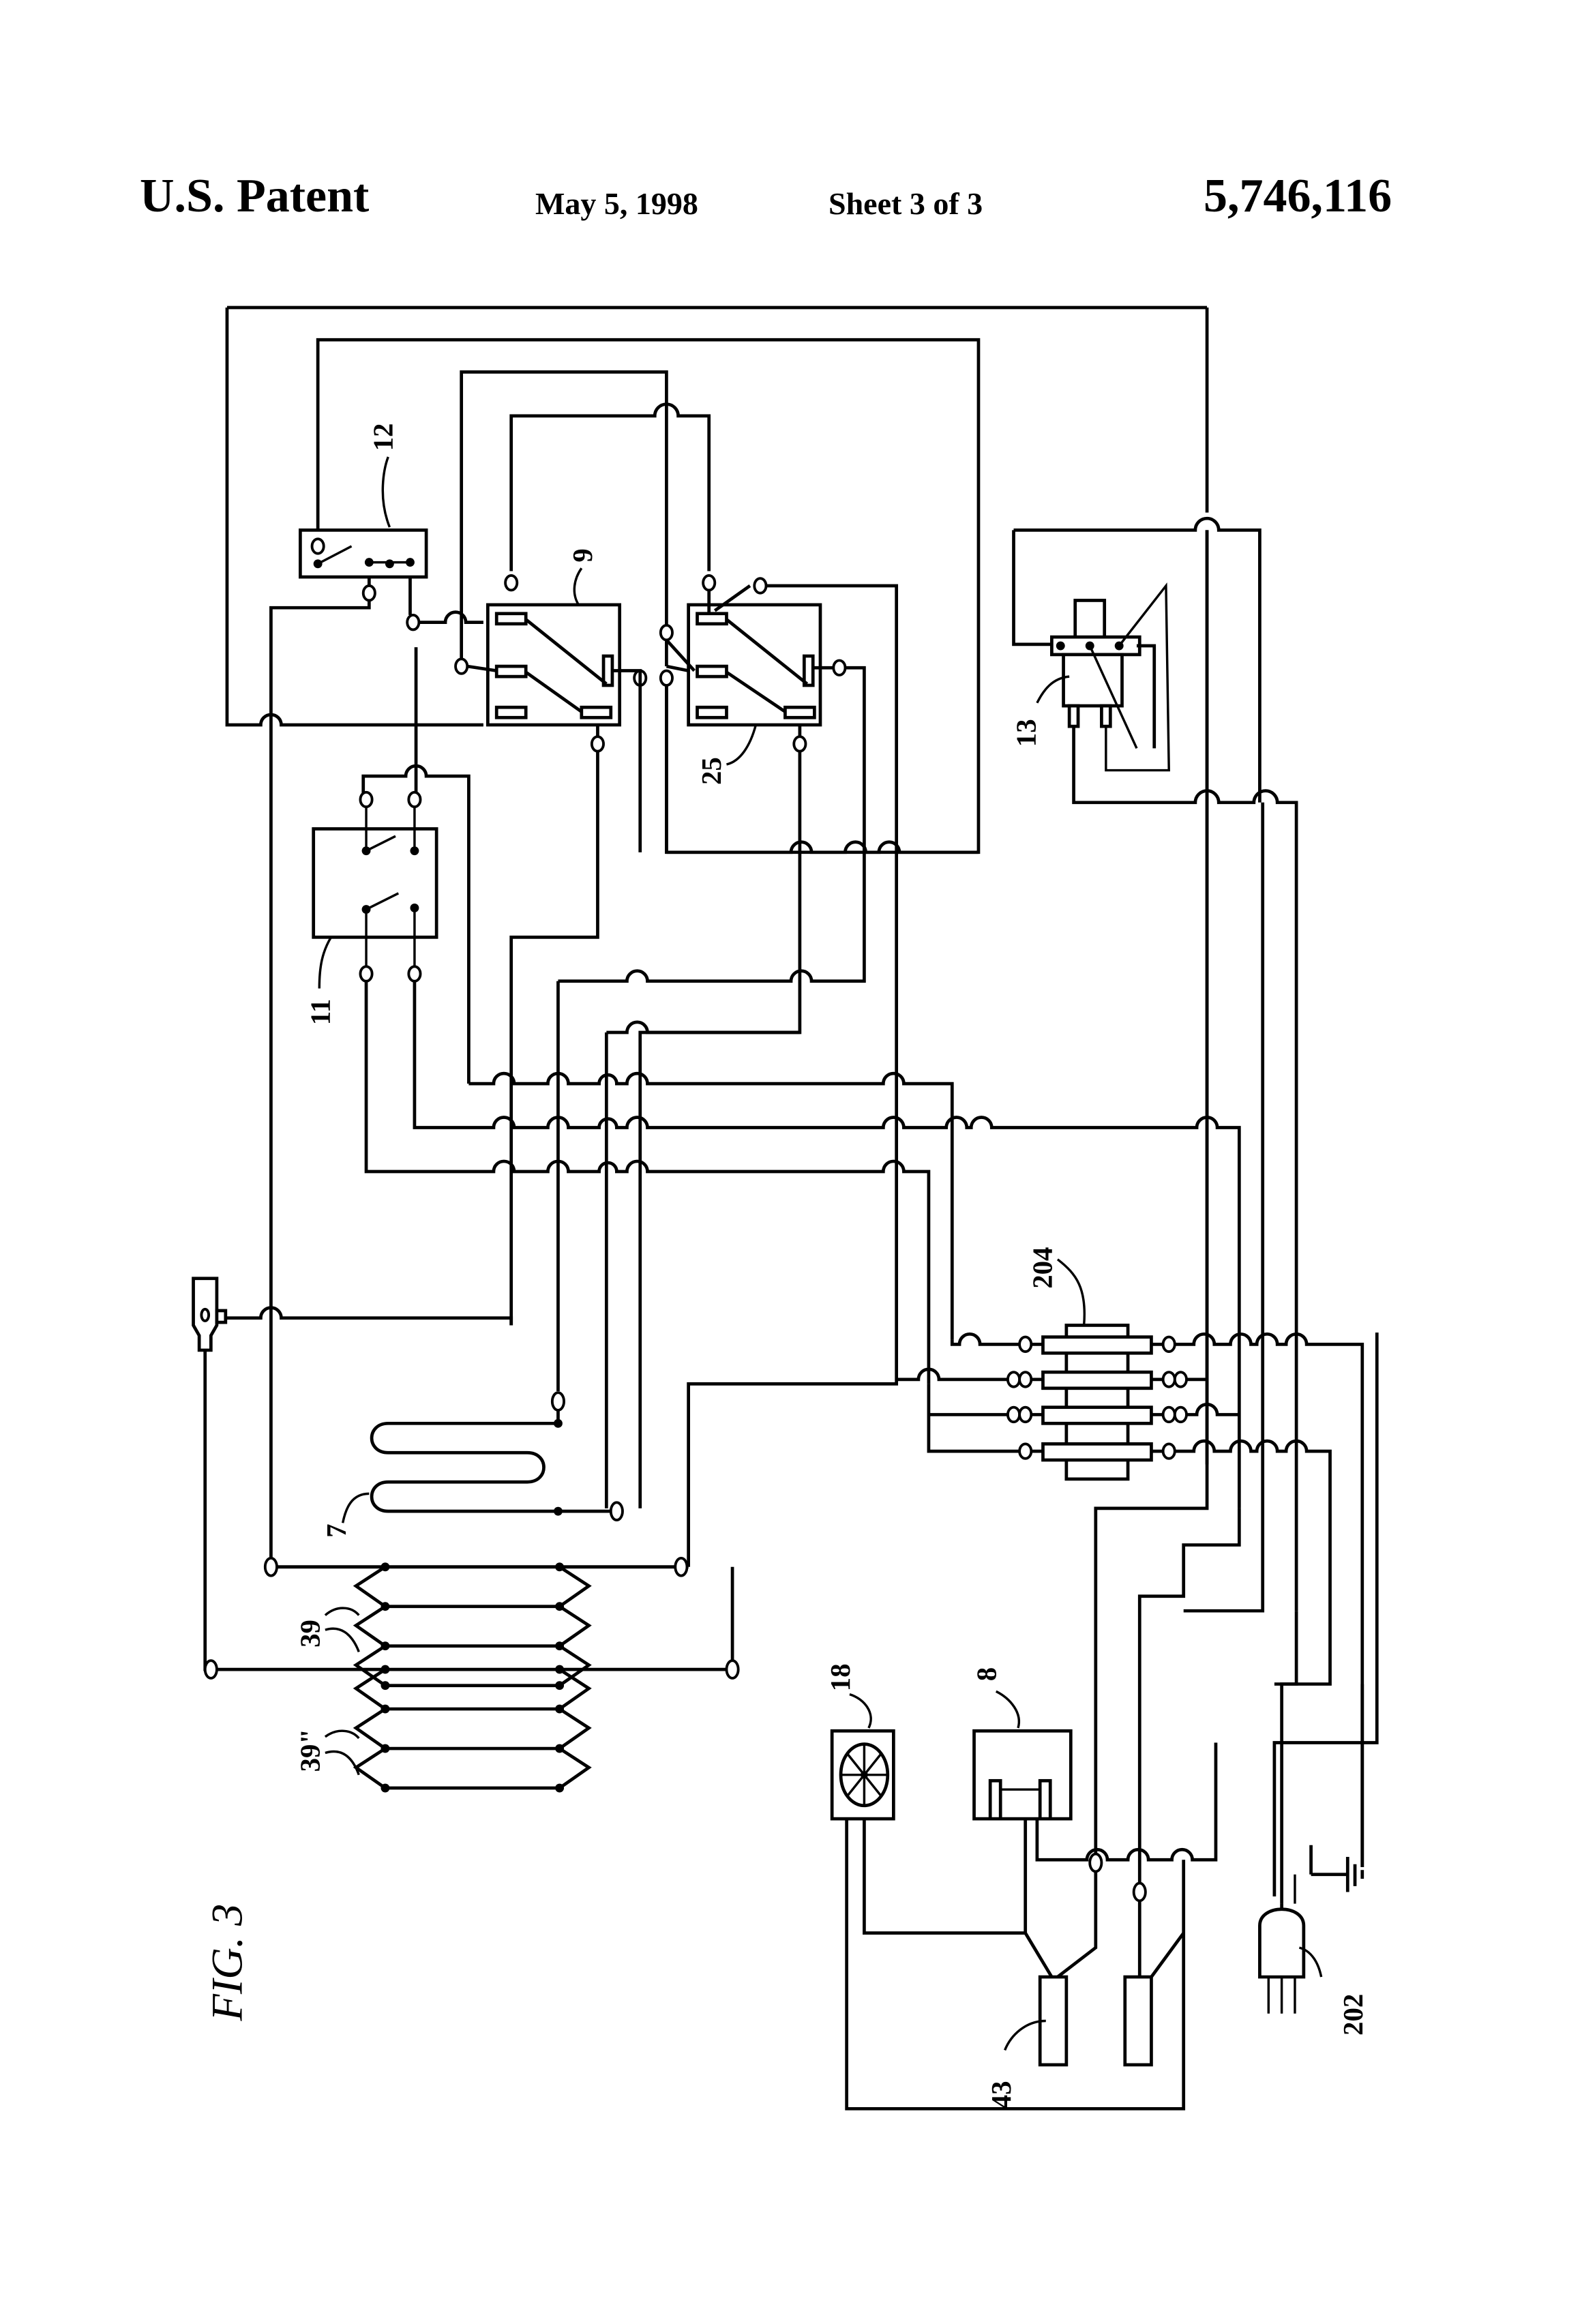  I want to click on label-9: 9, so click(582, 555).